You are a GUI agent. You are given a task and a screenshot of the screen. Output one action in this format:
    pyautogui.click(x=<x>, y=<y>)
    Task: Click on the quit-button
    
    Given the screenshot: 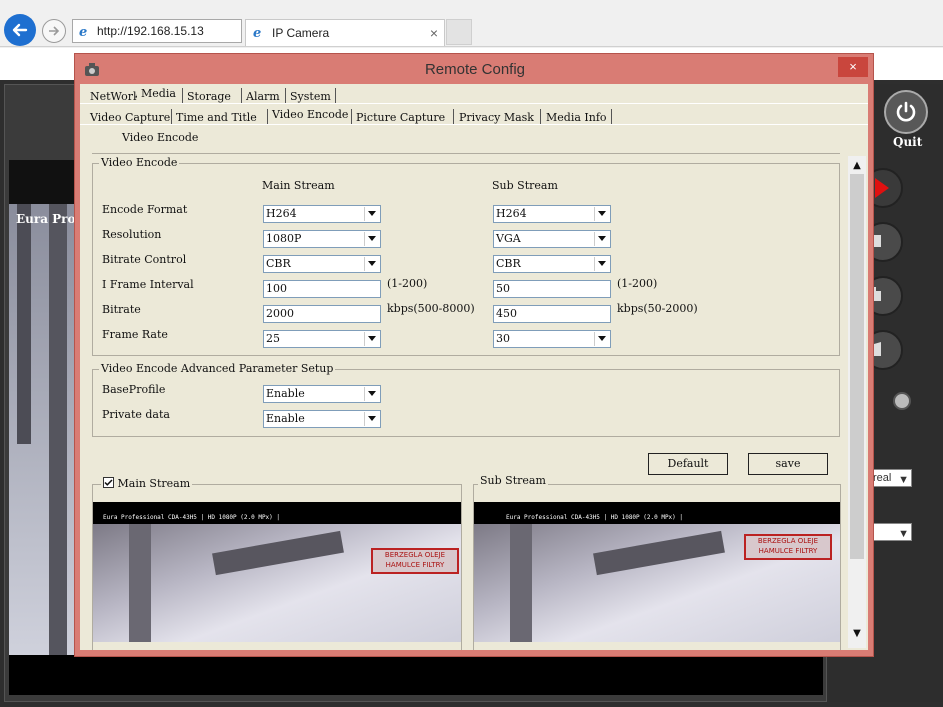 What is the action you would take?
    pyautogui.click(x=906, y=112)
    